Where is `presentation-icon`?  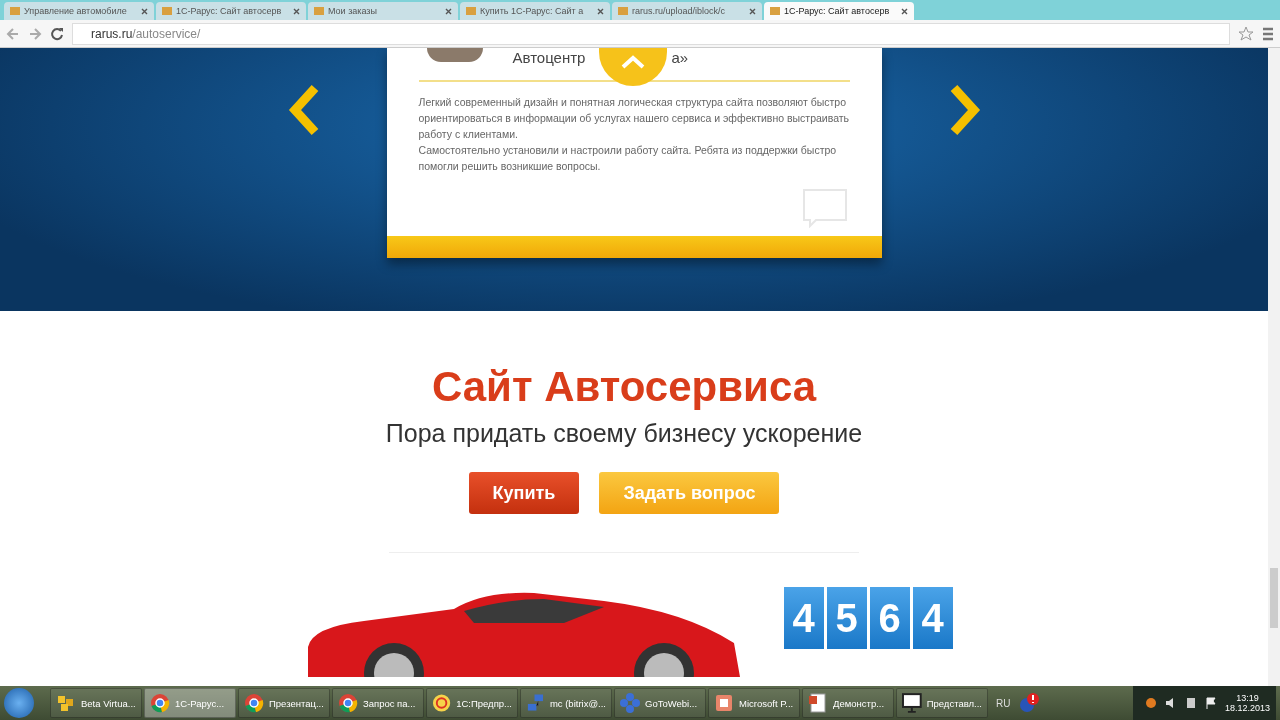
presentation-icon is located at coordinates (724, 703).